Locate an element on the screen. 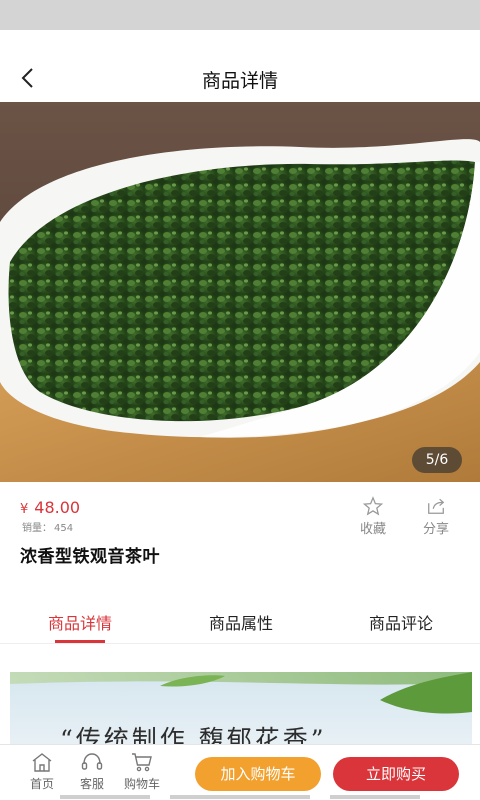  home-icon is located at coordinates (42, 762).